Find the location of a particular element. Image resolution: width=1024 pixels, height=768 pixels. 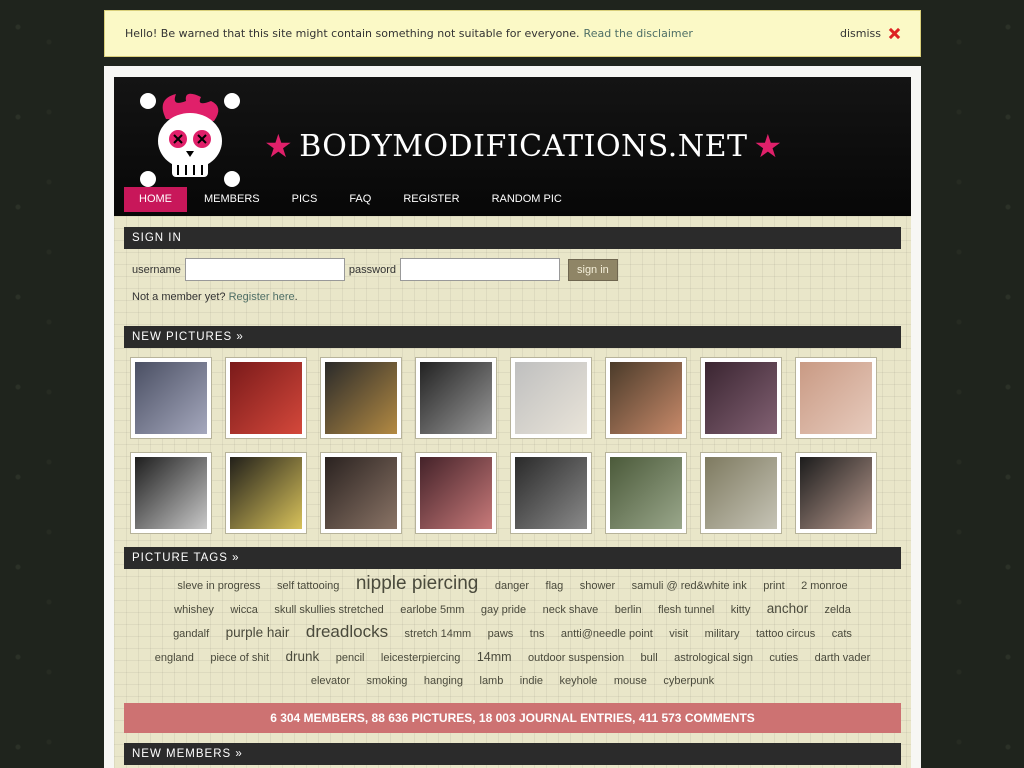

tag-link: bull is located at coordinates (649, 658).